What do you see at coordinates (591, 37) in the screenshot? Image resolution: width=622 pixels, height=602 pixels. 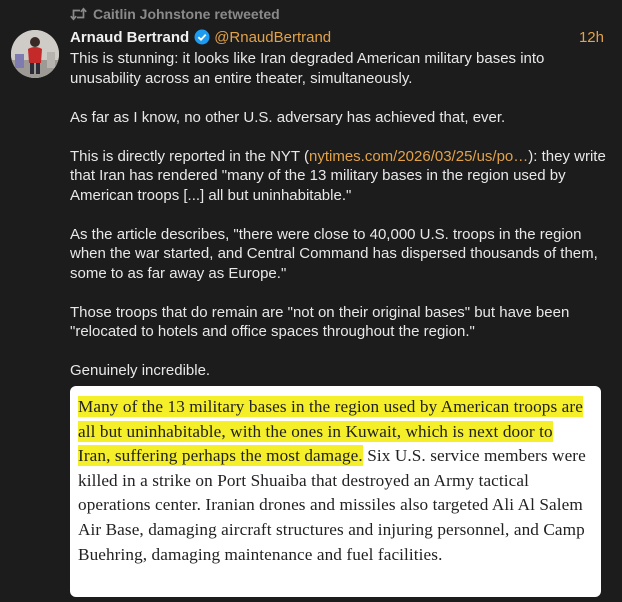 I see `tweet-timestamp: 12h` at bounding box center [591, 37].